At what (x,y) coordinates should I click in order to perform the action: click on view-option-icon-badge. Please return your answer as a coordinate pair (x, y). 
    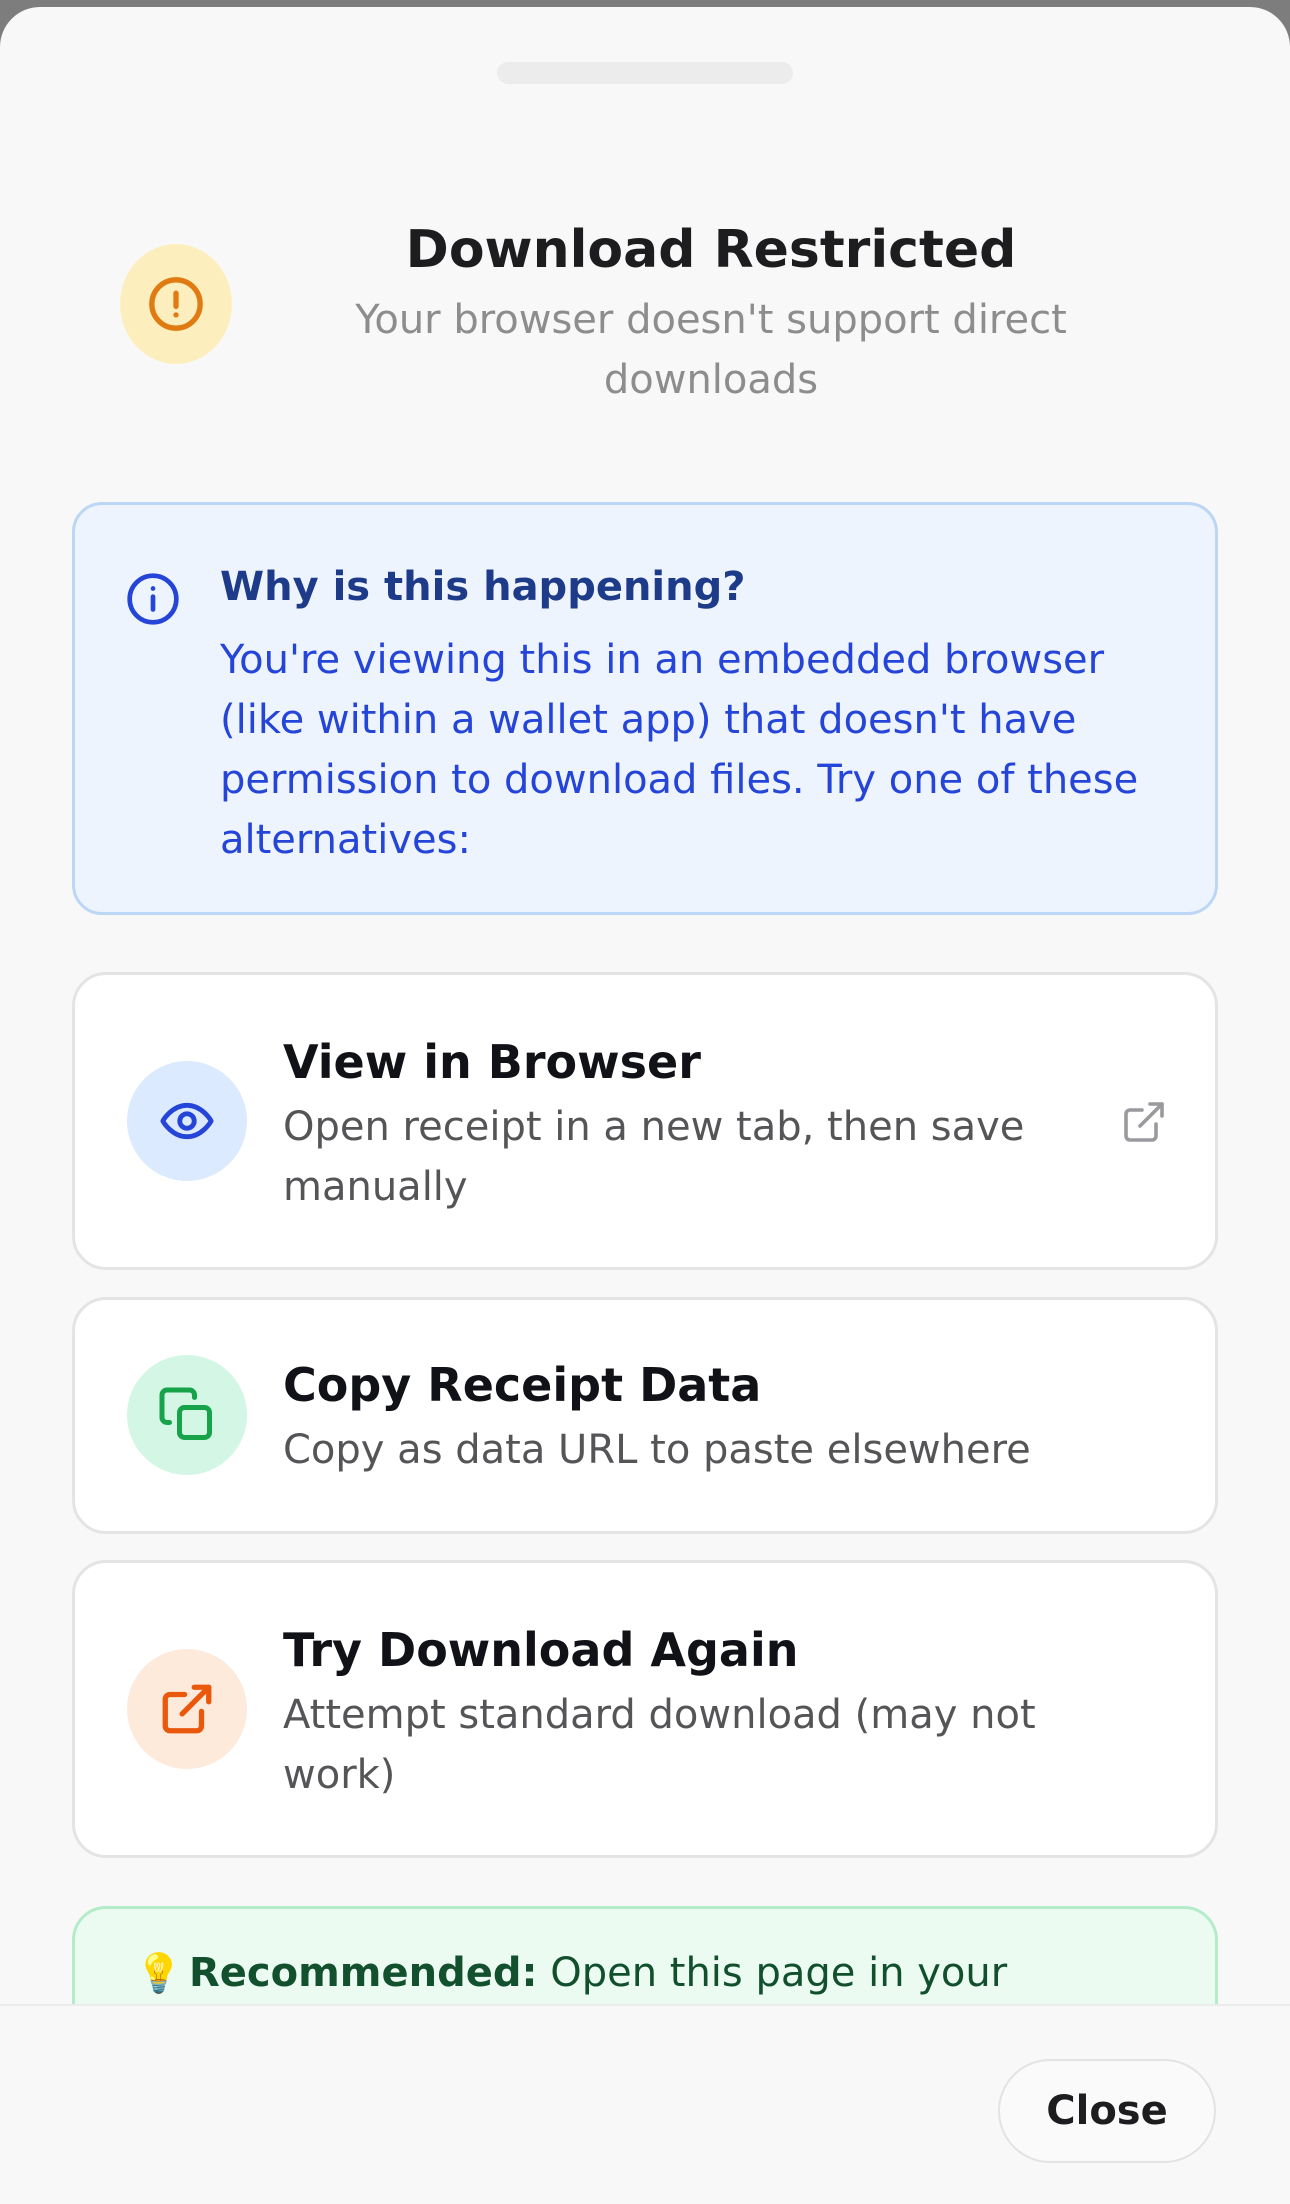
    Looking at the image, I should click on (187, 1121).